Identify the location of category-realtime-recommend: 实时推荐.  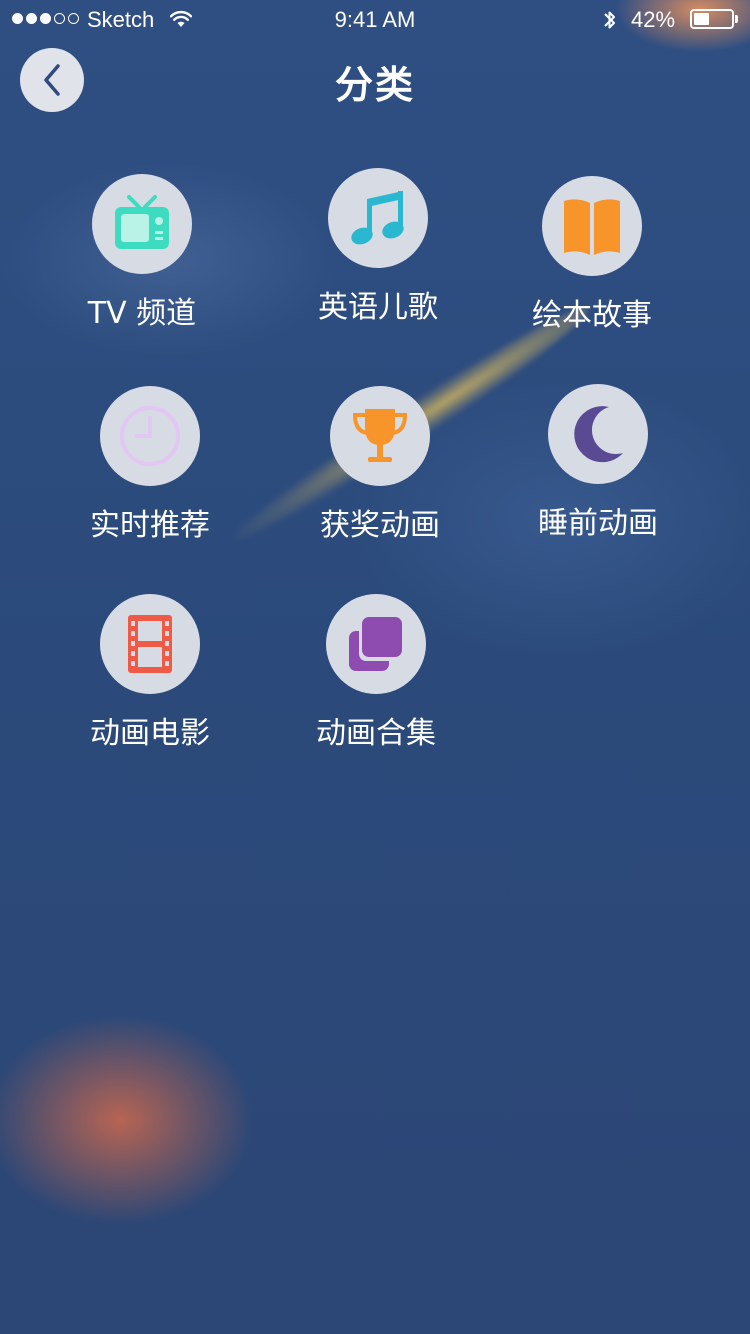
(150, 465).